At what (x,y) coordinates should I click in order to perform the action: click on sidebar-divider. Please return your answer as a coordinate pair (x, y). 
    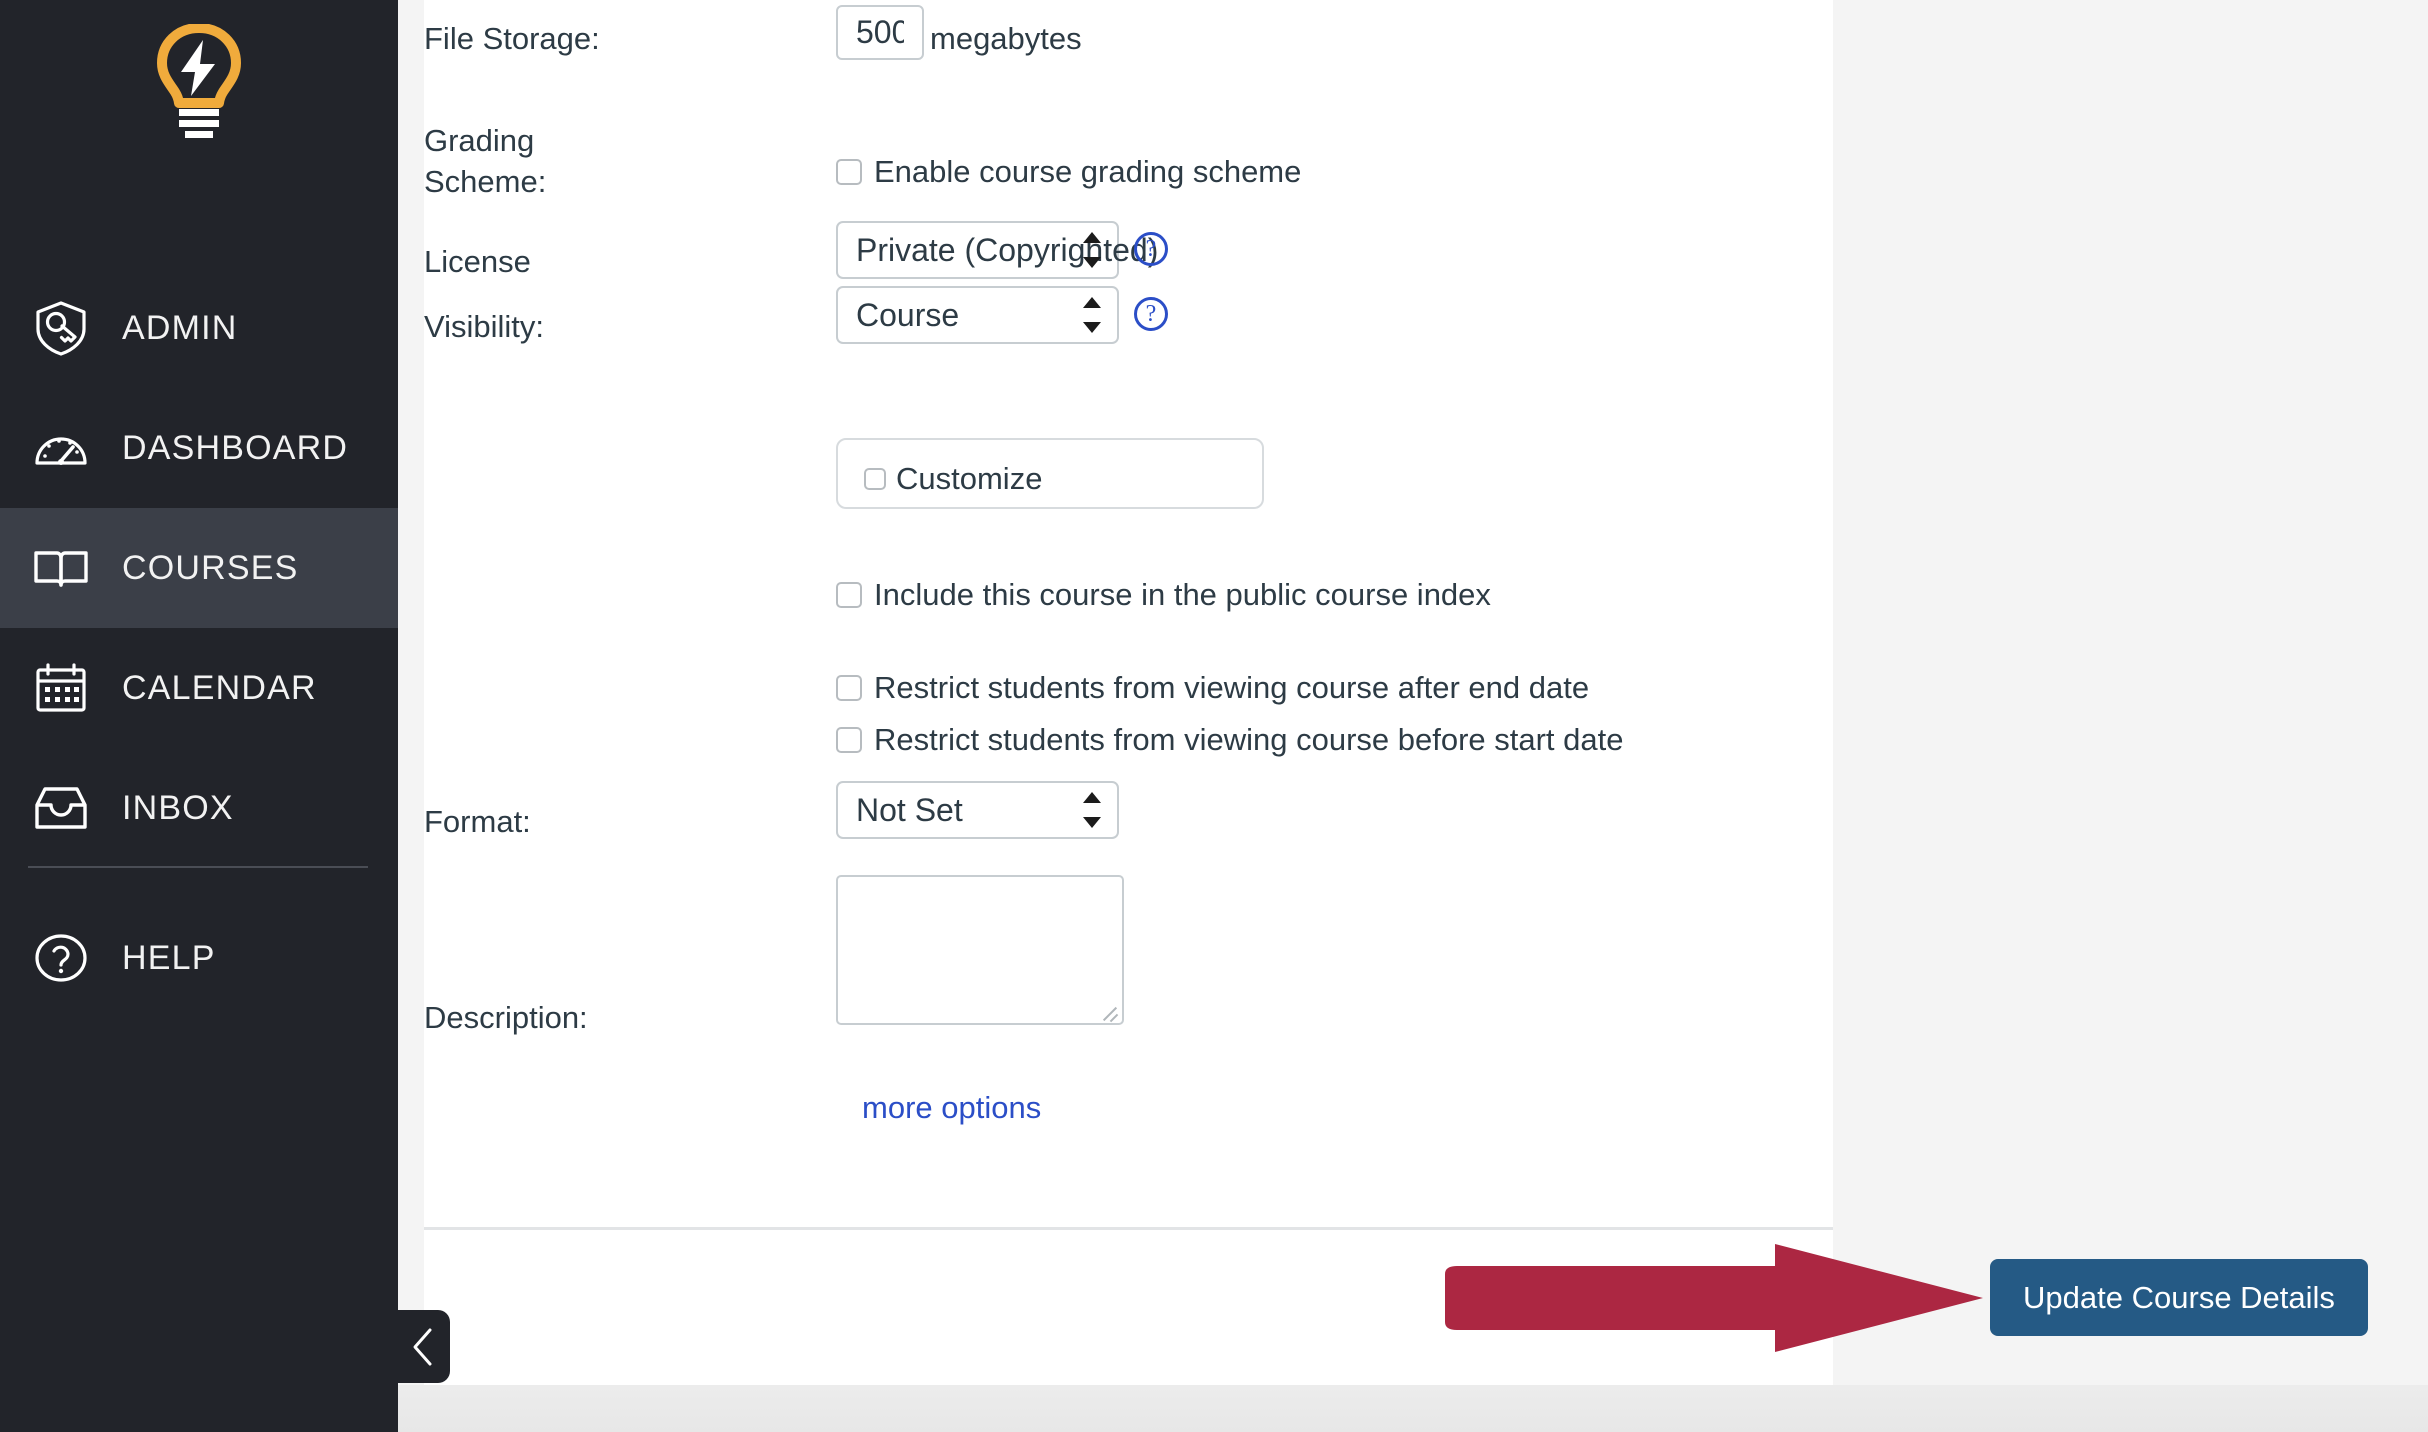
    Looking at the image, I should click on (198, 867).